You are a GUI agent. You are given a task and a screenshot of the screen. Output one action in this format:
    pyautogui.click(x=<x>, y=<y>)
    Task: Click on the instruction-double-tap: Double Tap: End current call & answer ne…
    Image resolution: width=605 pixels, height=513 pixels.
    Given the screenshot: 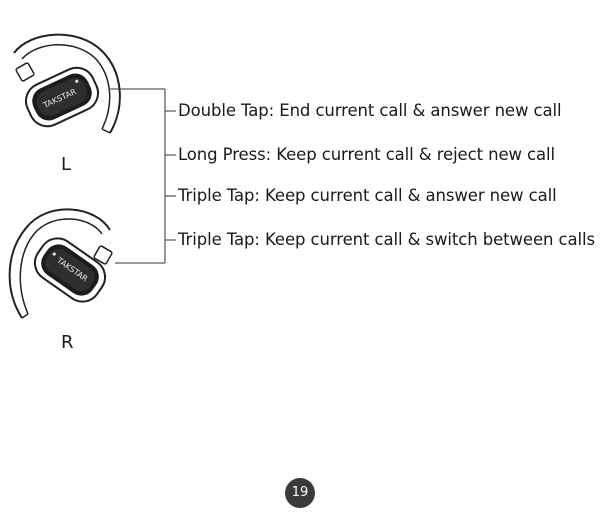 What is the action you would take?
    pyautogui.click(x=370, y=110)
    